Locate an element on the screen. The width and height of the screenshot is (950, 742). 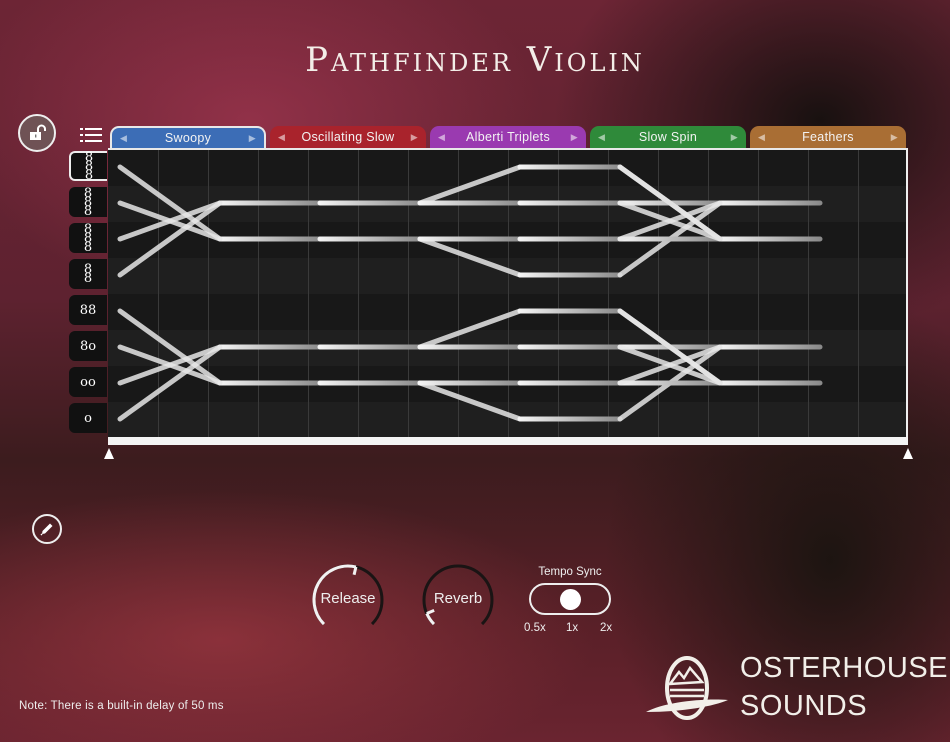
voice-glyph-icon: 8 8 is located at coordinates (88, 274).